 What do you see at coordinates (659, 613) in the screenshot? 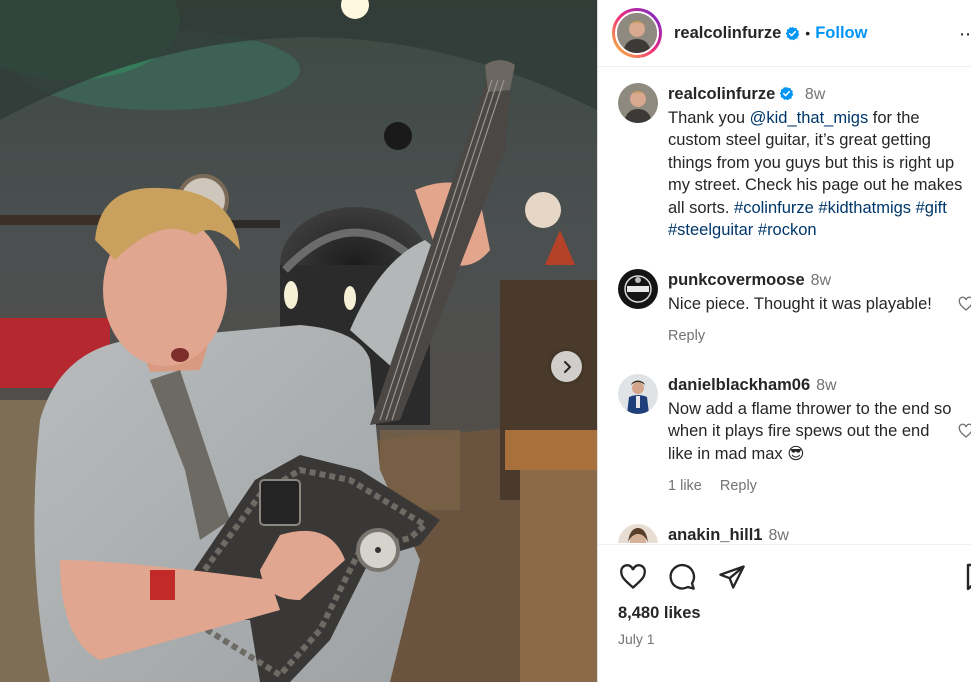
I see `likes-count: 8,480 likes` at bounding box center [659, 613].